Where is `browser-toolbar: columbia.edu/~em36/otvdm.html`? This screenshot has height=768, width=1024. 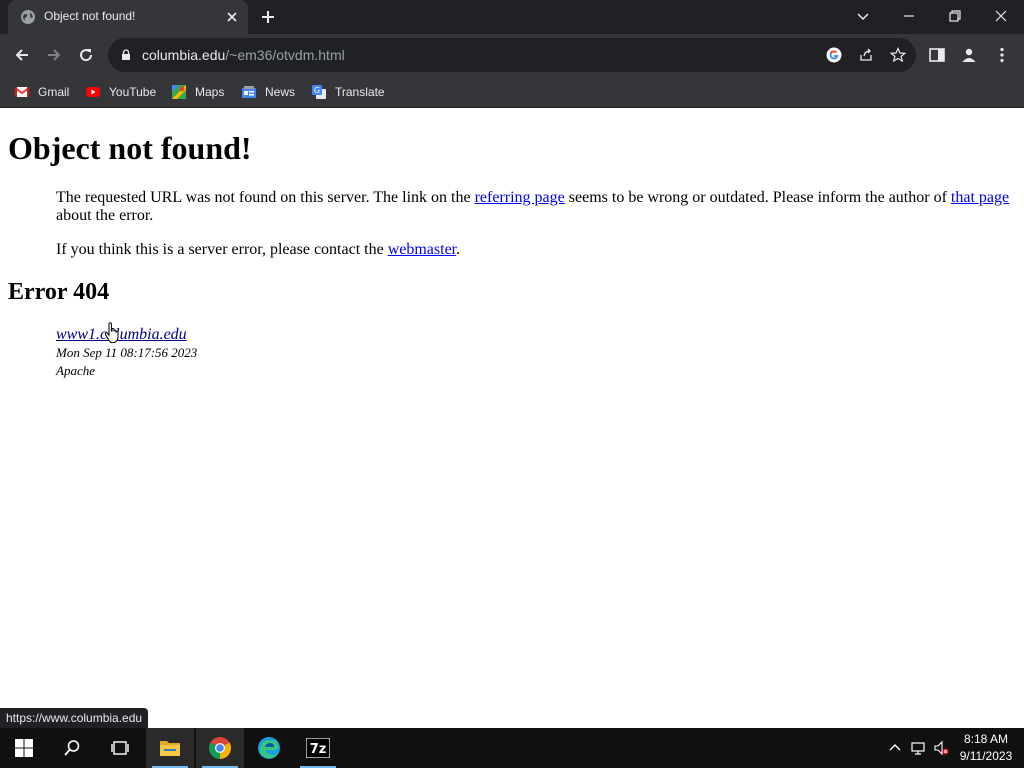
browser-toolbar: columbia.edu/~em36/otvdm.html is located at coordinates (512, 55).